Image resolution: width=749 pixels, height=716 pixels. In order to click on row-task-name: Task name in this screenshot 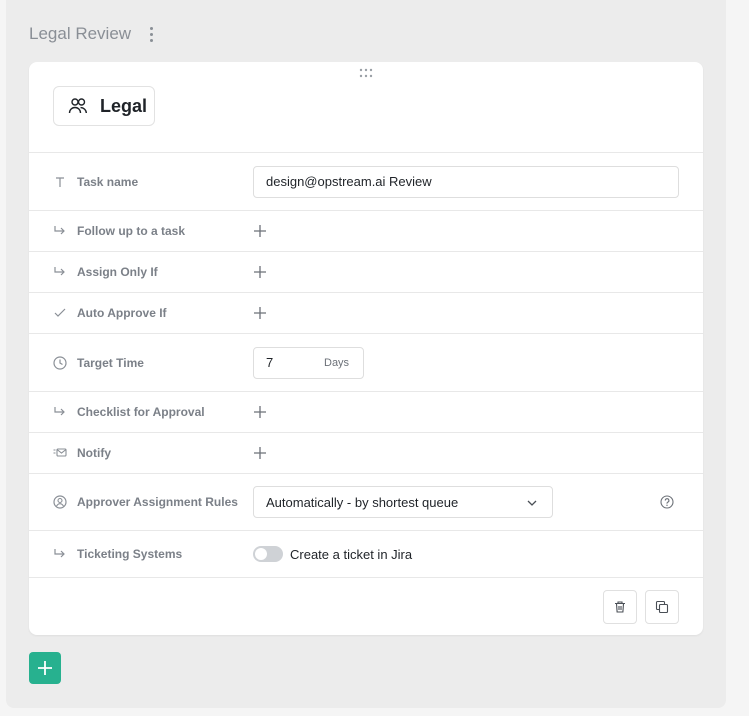, I will do `click(366, 181)`.